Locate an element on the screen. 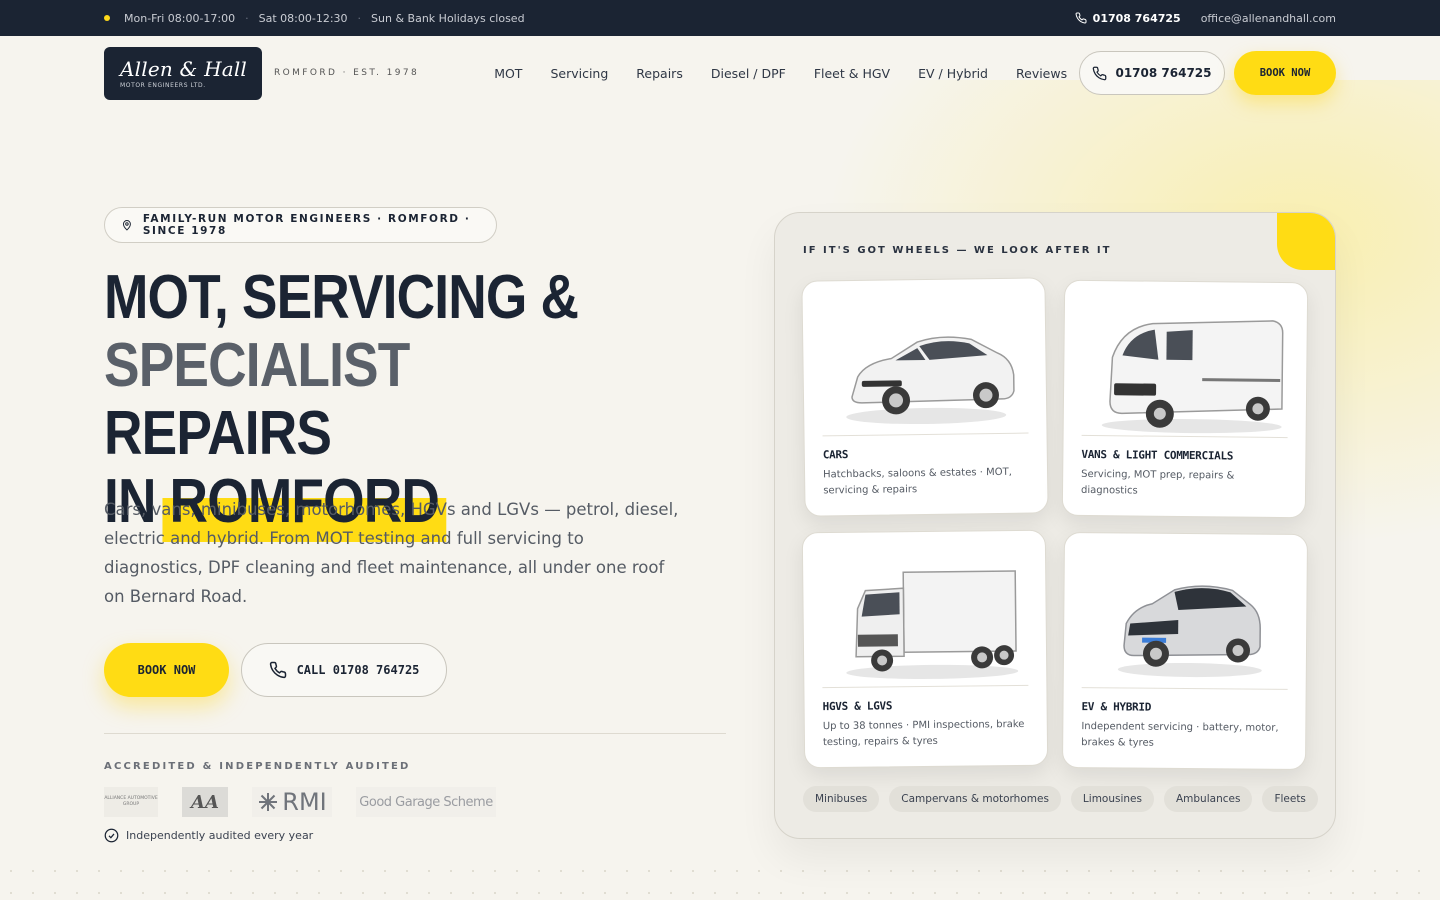 The width and height of the screenshot is (1440, 900). headline-specialist: SPECIALIST is located at coordinates (257, 365).